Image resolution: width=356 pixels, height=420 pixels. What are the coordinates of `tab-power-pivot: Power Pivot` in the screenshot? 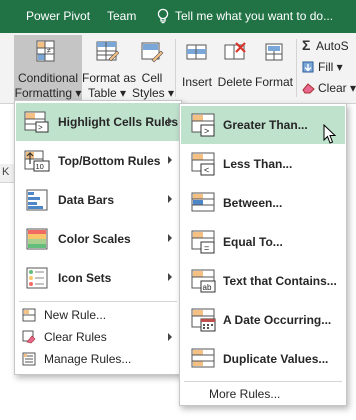 It's located at (58, 16).